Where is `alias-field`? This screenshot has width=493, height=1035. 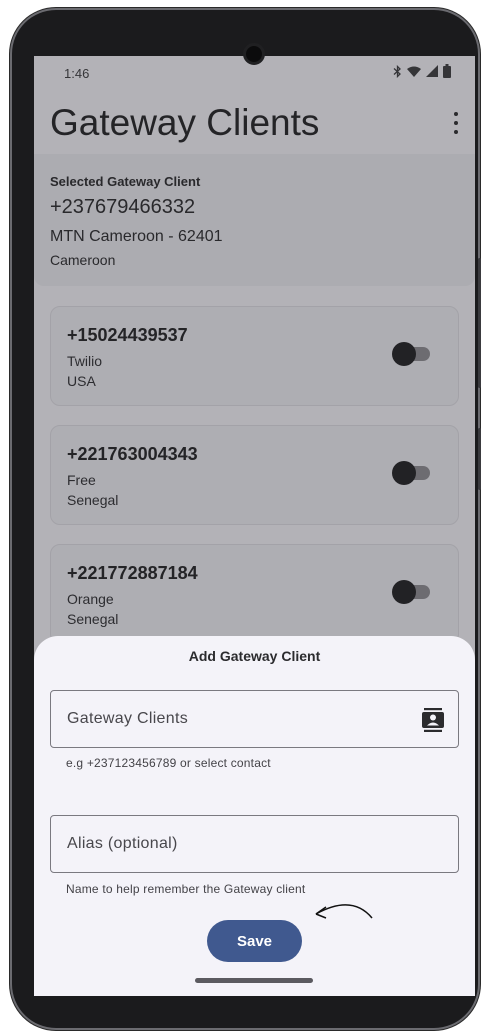
alias-field is located at coordinates (254, 844).